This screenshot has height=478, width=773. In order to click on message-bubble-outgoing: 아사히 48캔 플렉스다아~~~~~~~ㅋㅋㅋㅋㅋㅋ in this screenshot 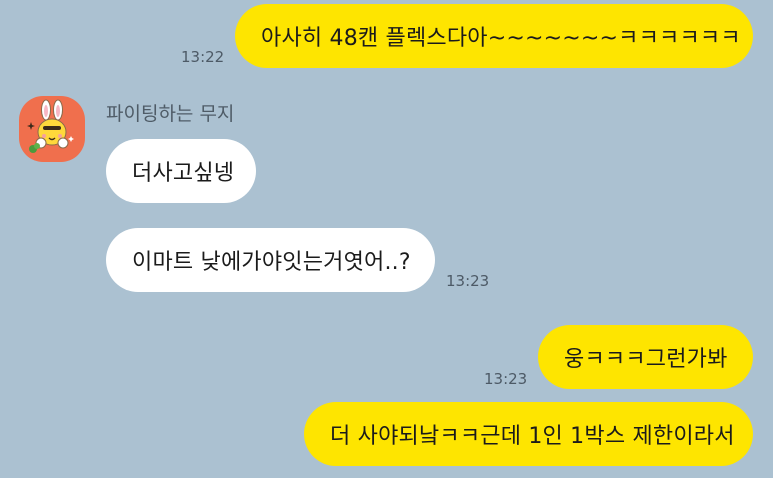, I will do `click(494, 36)`.